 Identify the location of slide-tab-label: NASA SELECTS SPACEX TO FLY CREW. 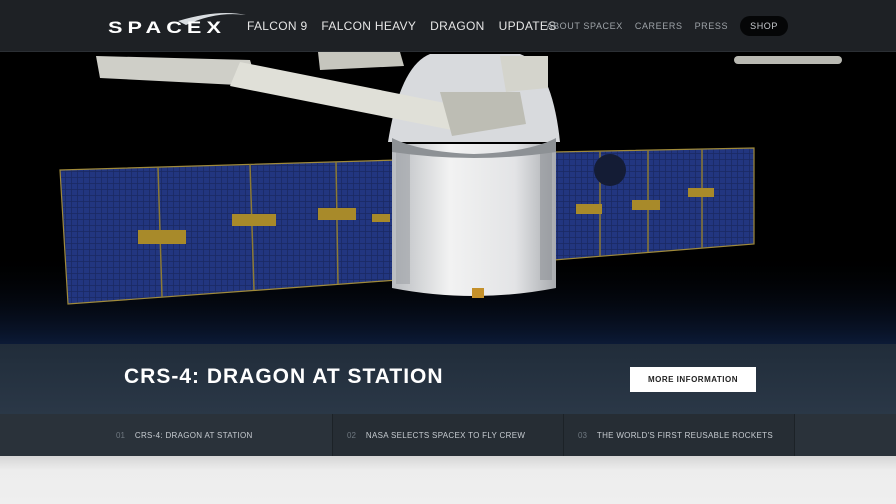
(445, 435).